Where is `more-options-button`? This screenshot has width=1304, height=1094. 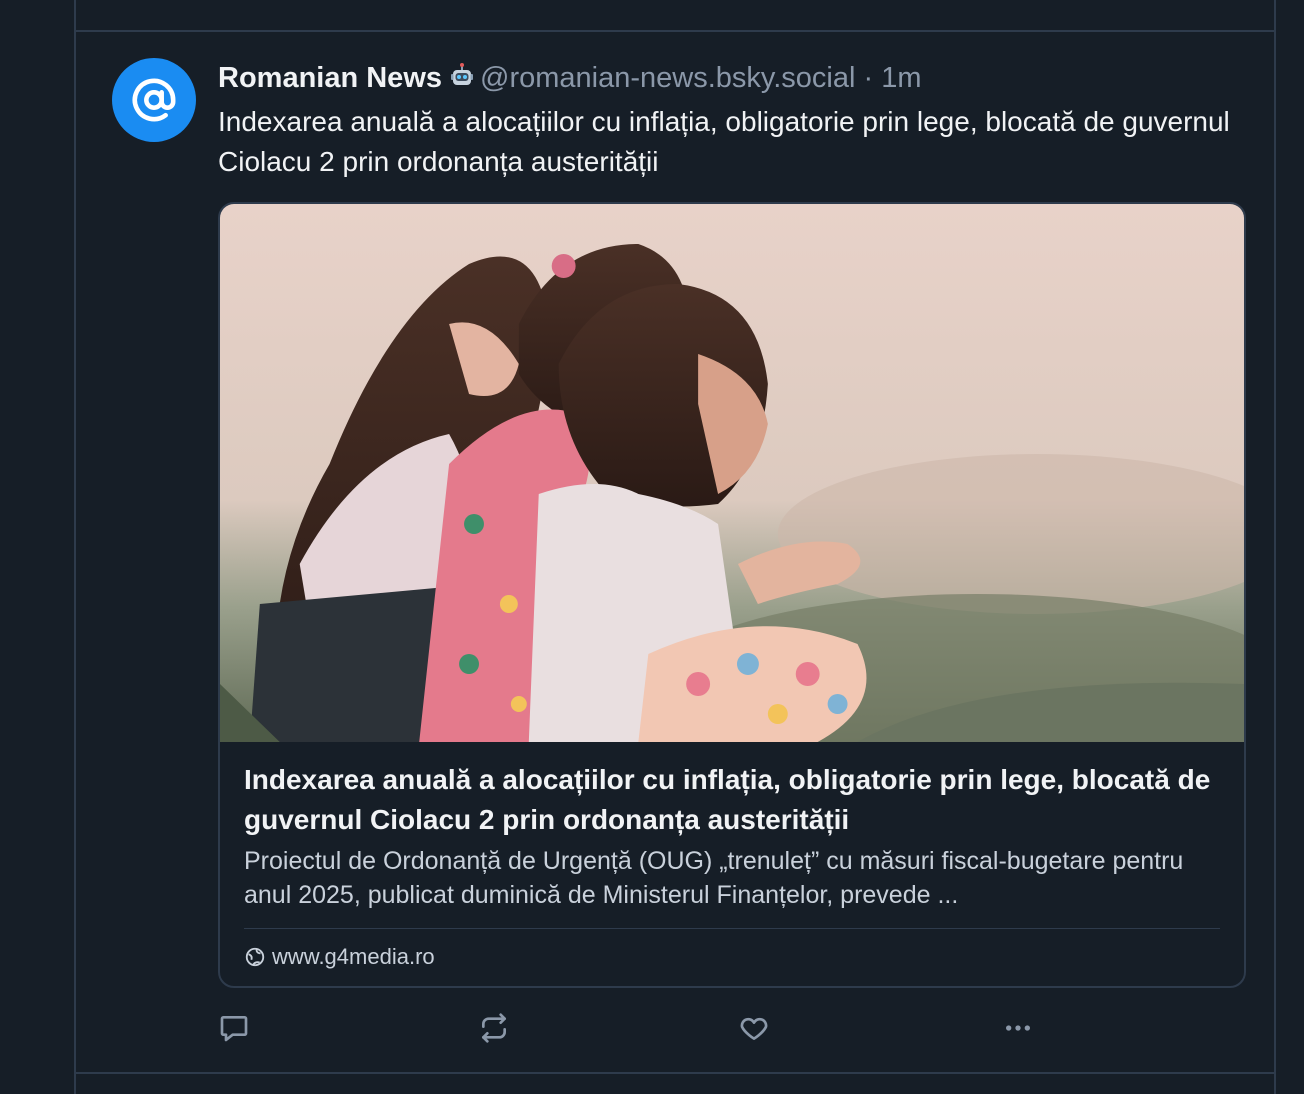 more-options-button is located at coordinates (1018, 1028).